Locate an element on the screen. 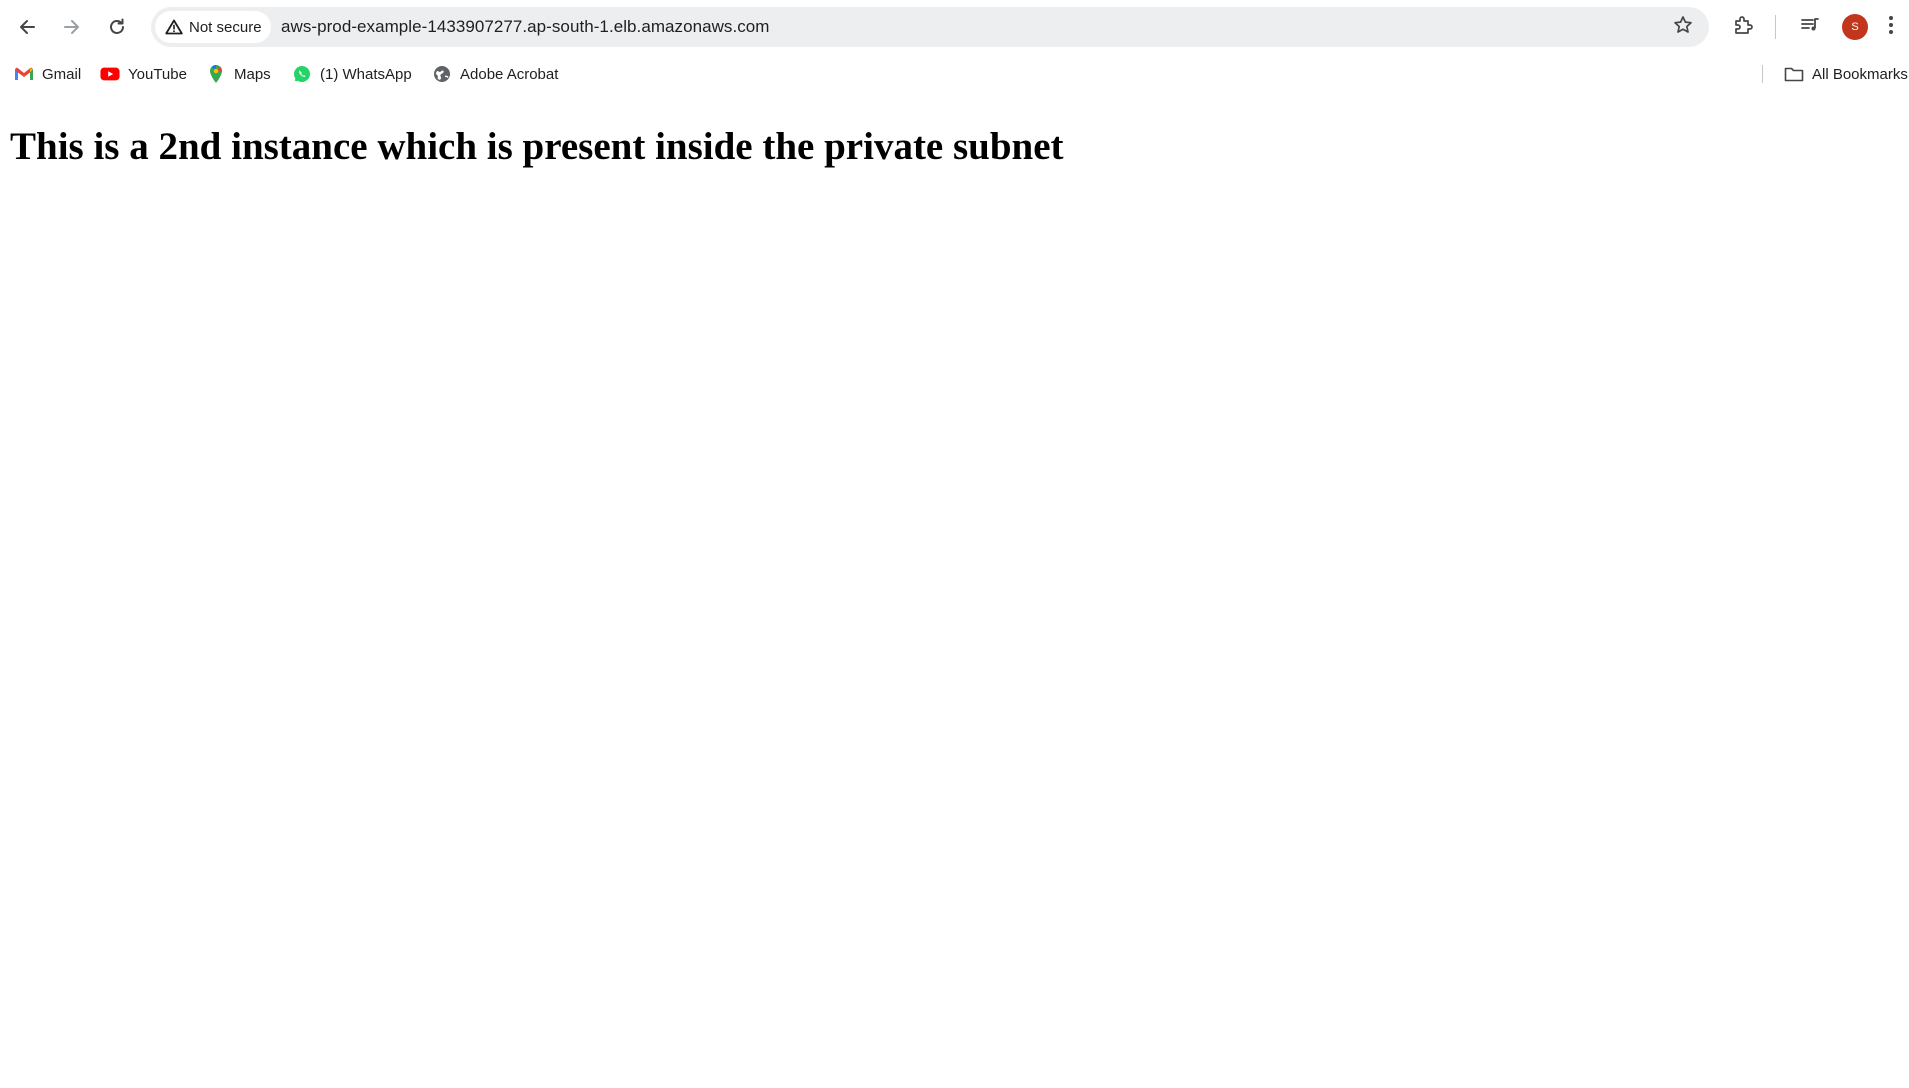 Image resolution: width=1909 pixels, height=1088 pixels. security-indicator: Not secure is located at coordinates (213, 27).